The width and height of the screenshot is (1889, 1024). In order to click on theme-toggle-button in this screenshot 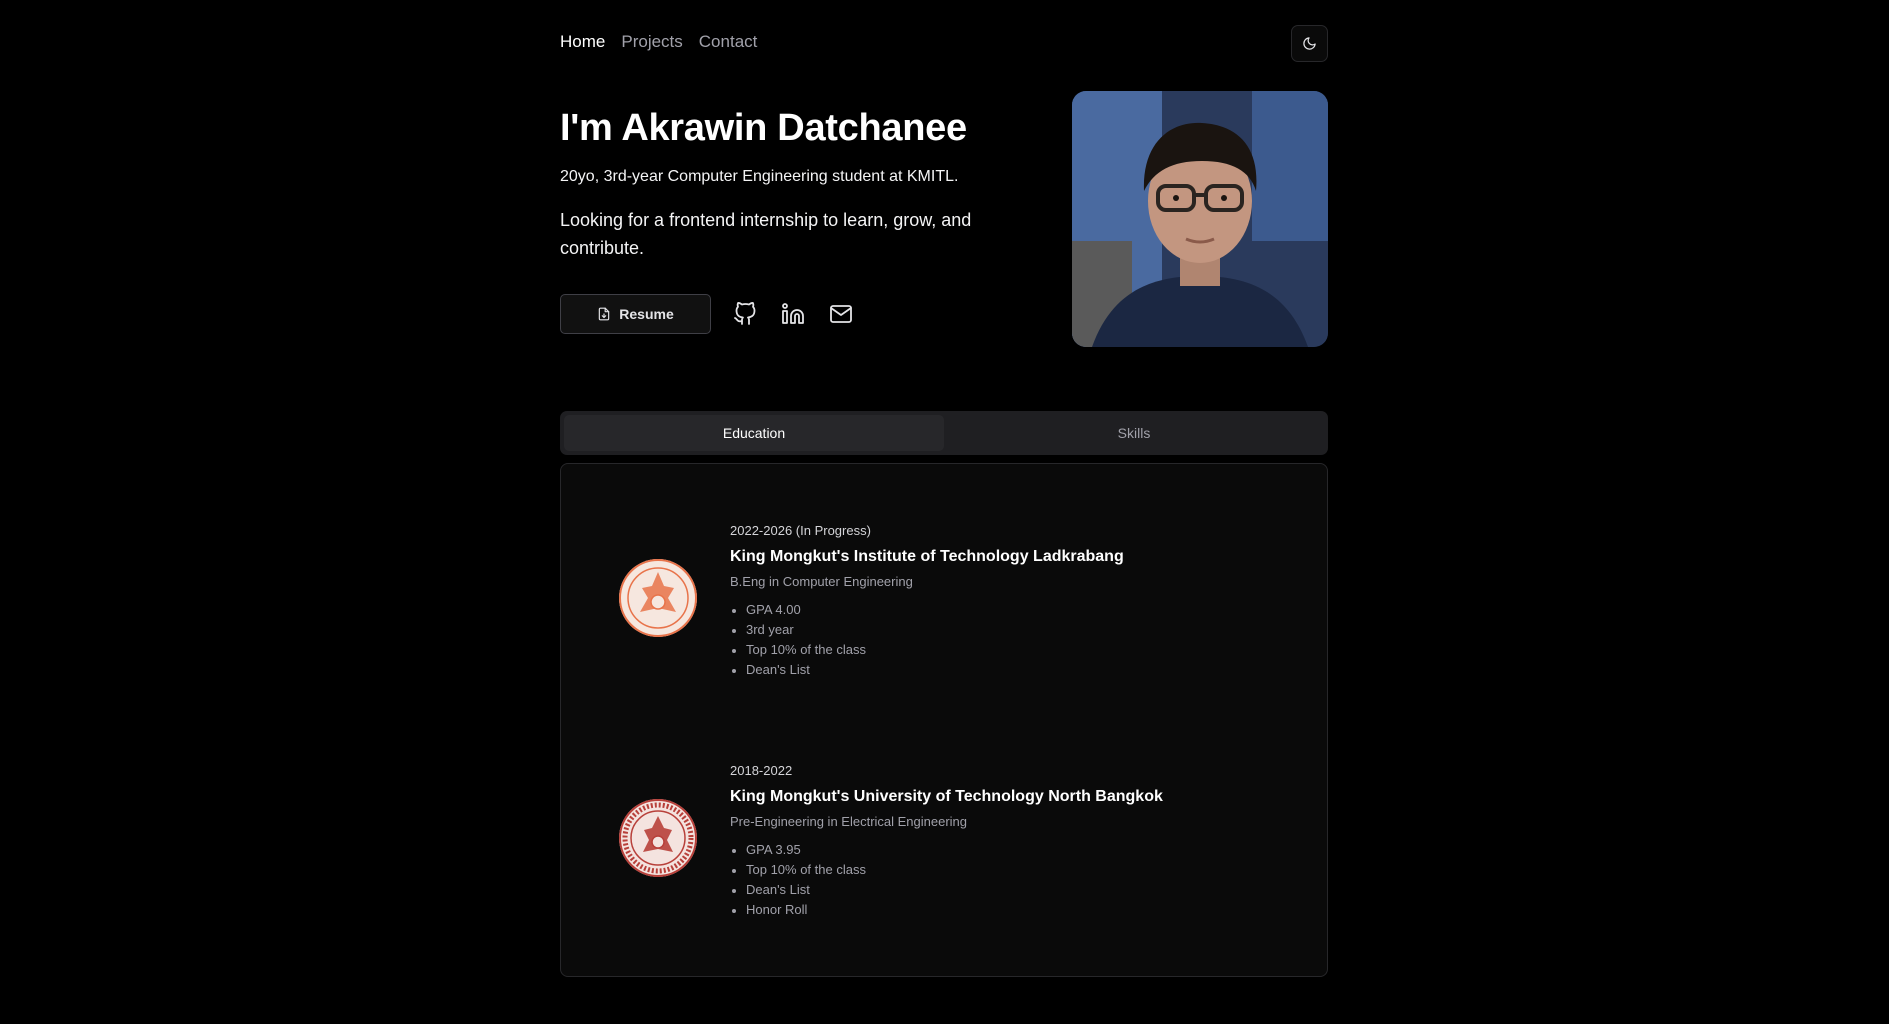, I will do `click(1309, 43)`.